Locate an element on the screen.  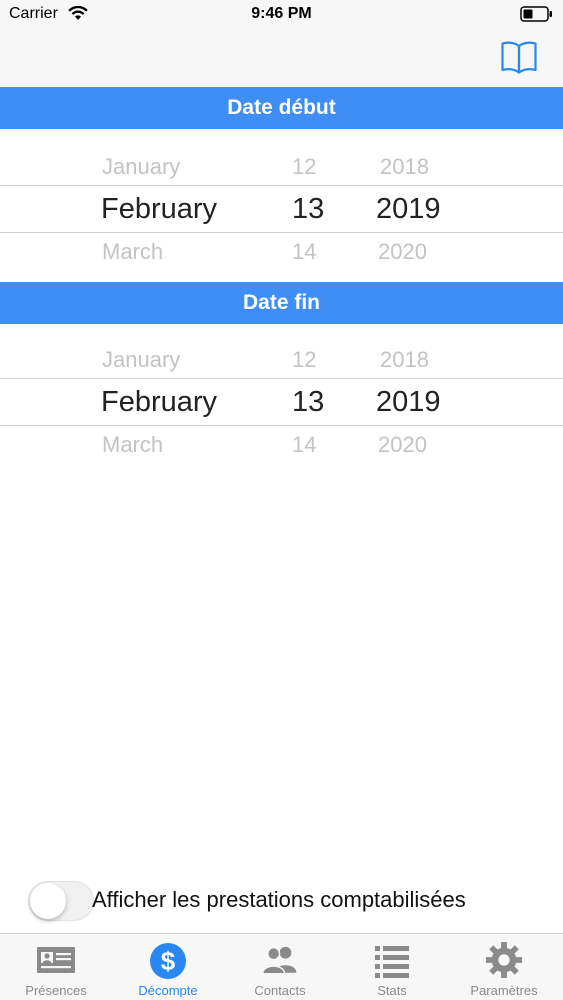
tab-decompte: $ Décompte is located at coordinates (168, 967).